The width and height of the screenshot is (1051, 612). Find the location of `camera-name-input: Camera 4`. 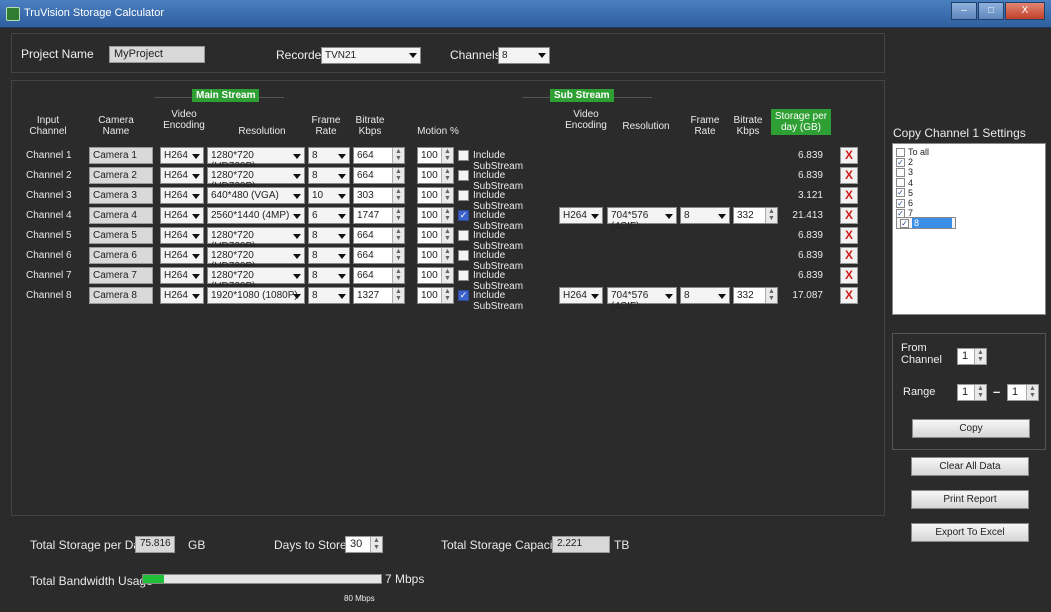

camera-name-input: Camera 4 is located at coordinates (121, 215).